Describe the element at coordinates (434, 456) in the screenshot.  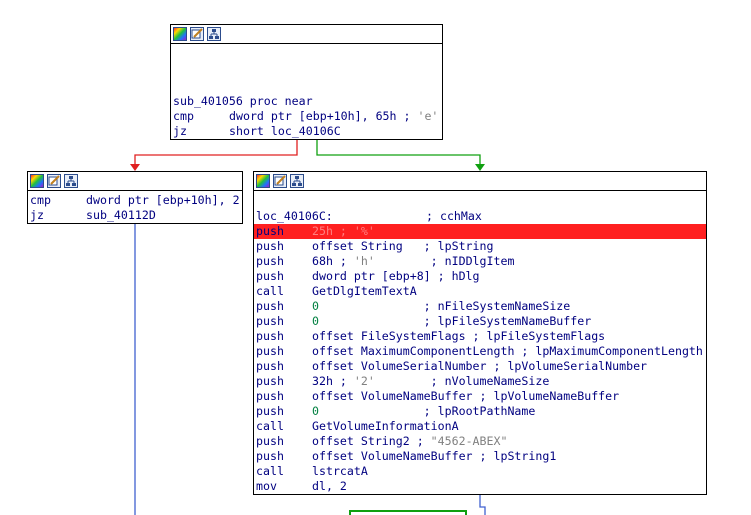
I see `asm-operand: offset VolumeNameBuffer ; lpString1` at that location.